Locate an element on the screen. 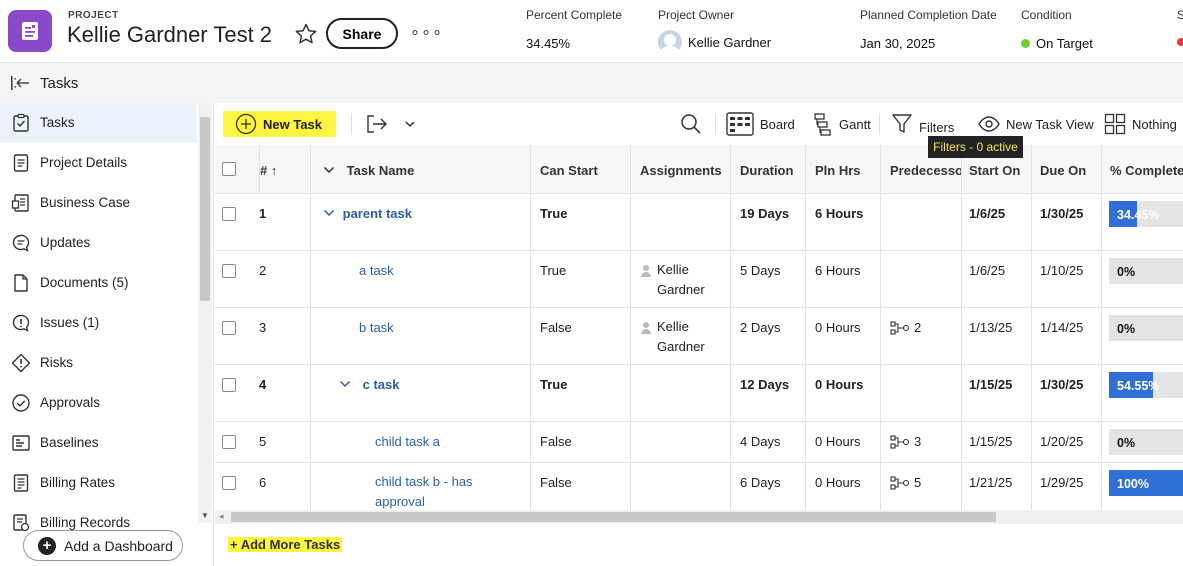 This screenshot has width=1183, height=566. pct-complete-cell: 34.45% is located at coordinates (1142, 222).